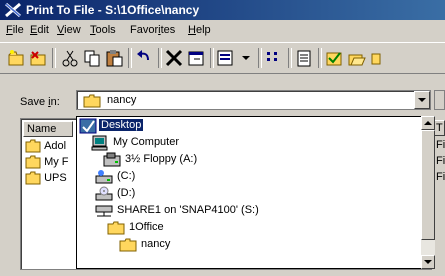 This screenshot has width=445, height=276. I want to click on print-to-file-icon, so click(13, 10).